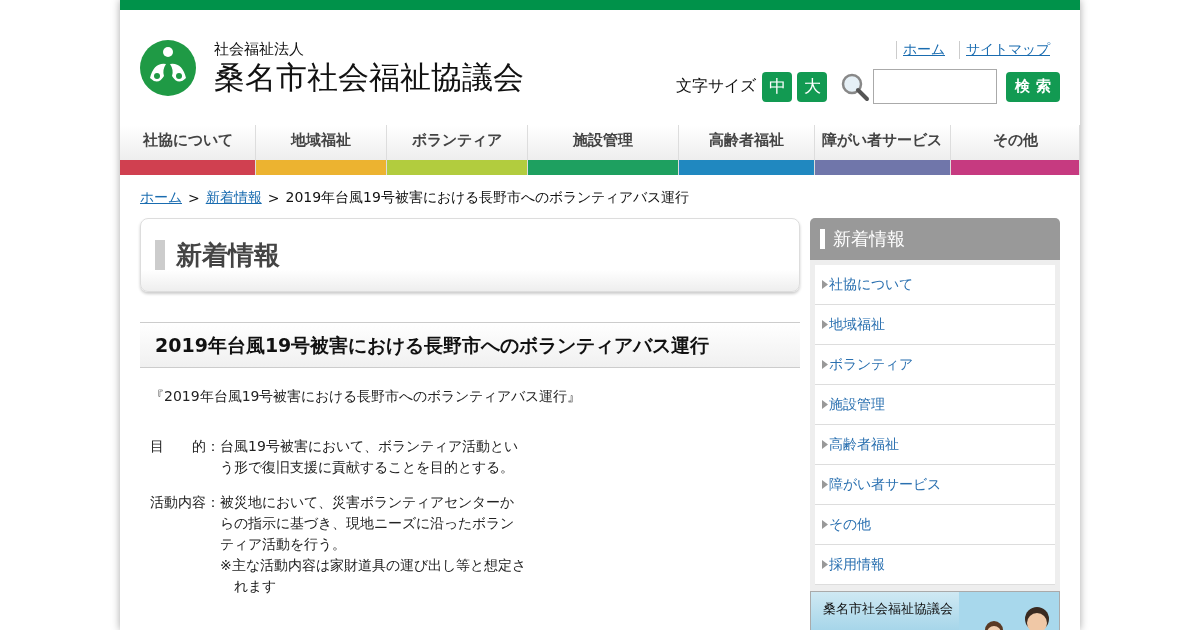  Describe the element at coordinates (369, 77) in the screenshot. I see `site-title: 桑名市社会福祉協議会` at that location.